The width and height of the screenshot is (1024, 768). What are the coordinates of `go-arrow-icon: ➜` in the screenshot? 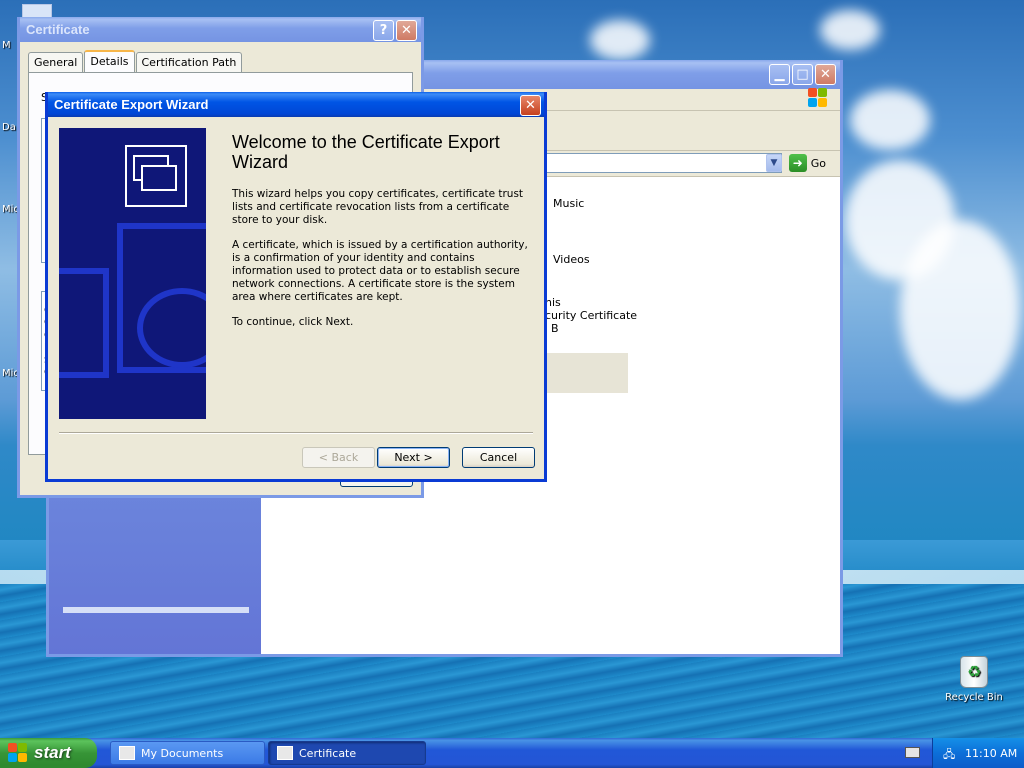 It's located at (797, 163).